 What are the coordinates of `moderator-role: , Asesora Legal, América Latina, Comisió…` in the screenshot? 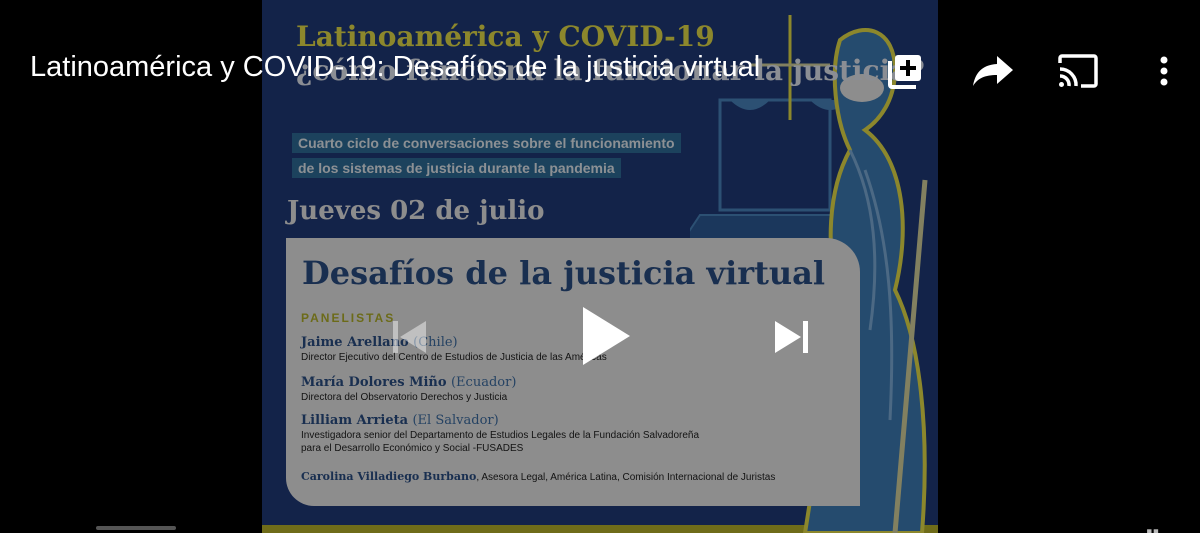 It's located at (626, 477).